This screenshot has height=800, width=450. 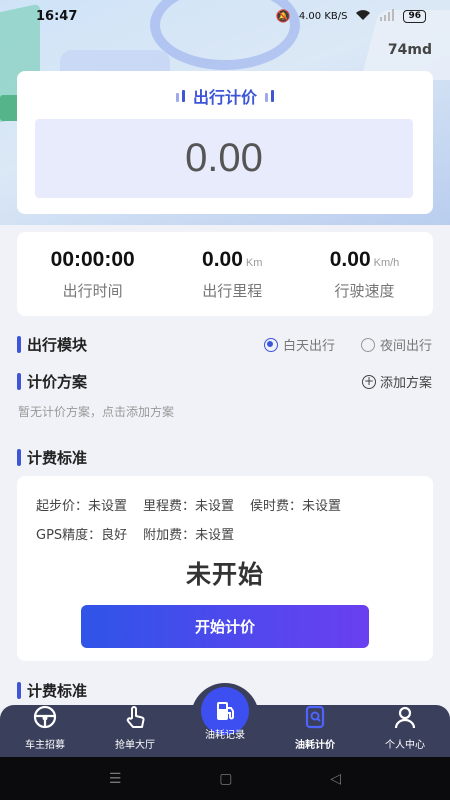 I want to click on nav-item-grab-order: 抢单大厅, so click(x=135, y=731).